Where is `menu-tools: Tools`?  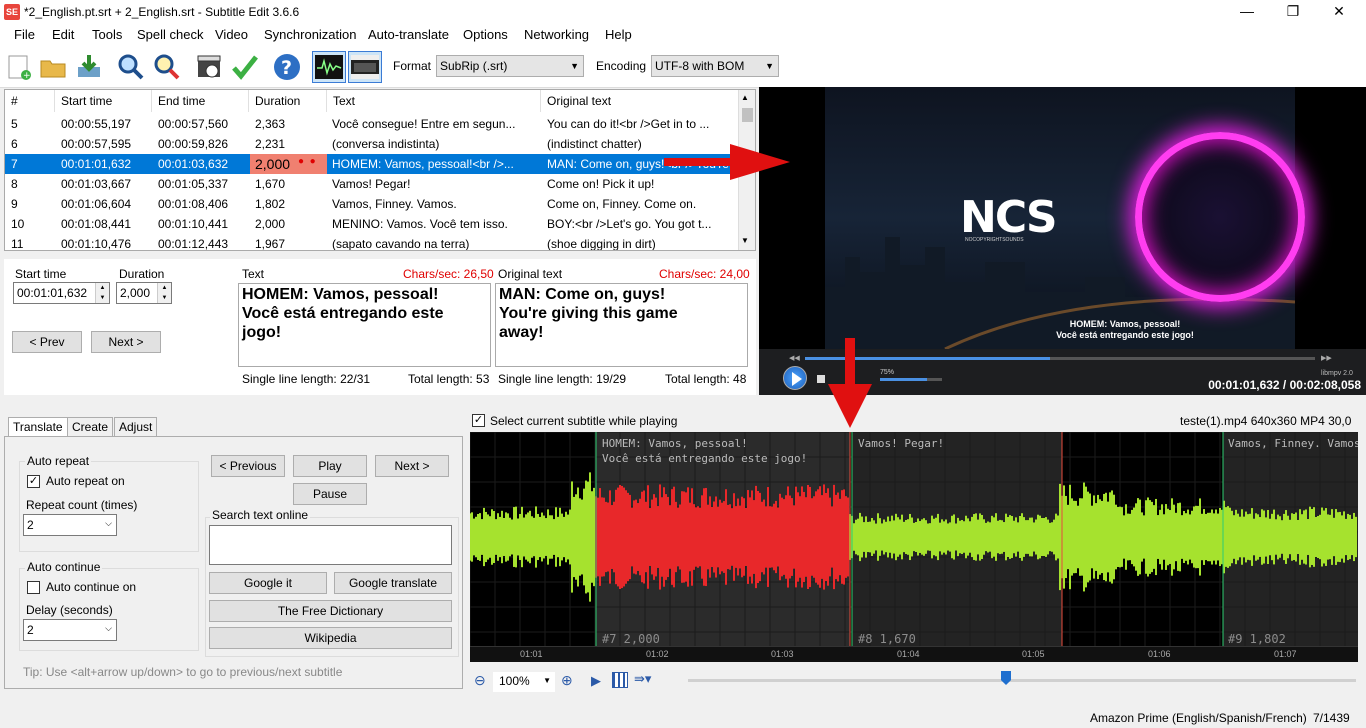
menu-tools: Tools is located at coordinates (107, 34).